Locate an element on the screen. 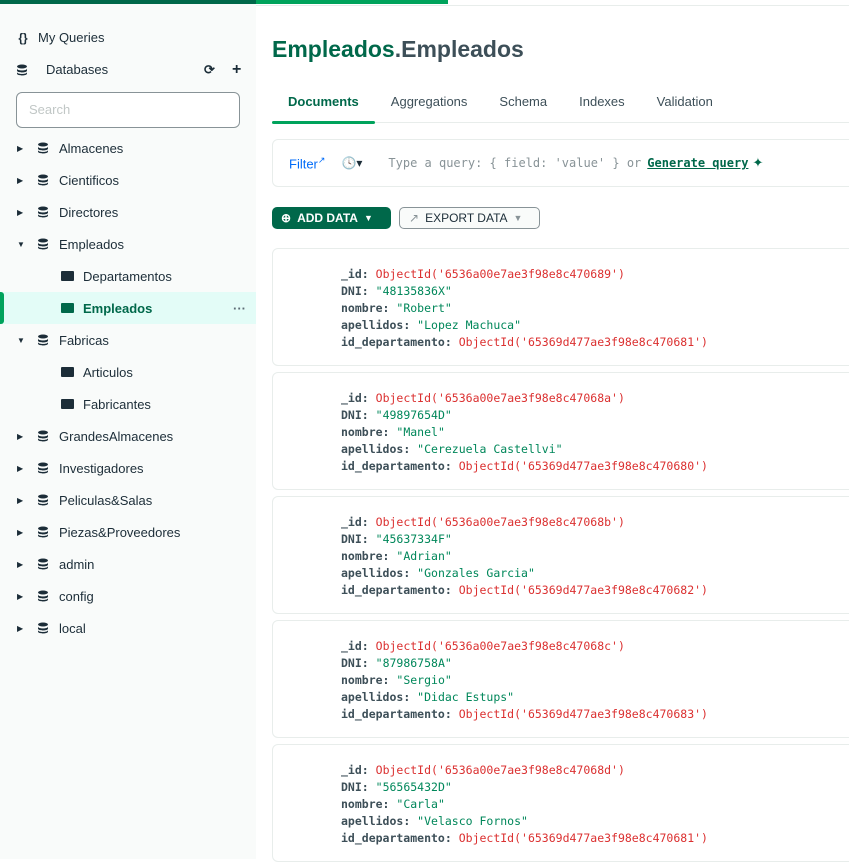  tab-indexes: Indexes is located at coordinates (602, 104).